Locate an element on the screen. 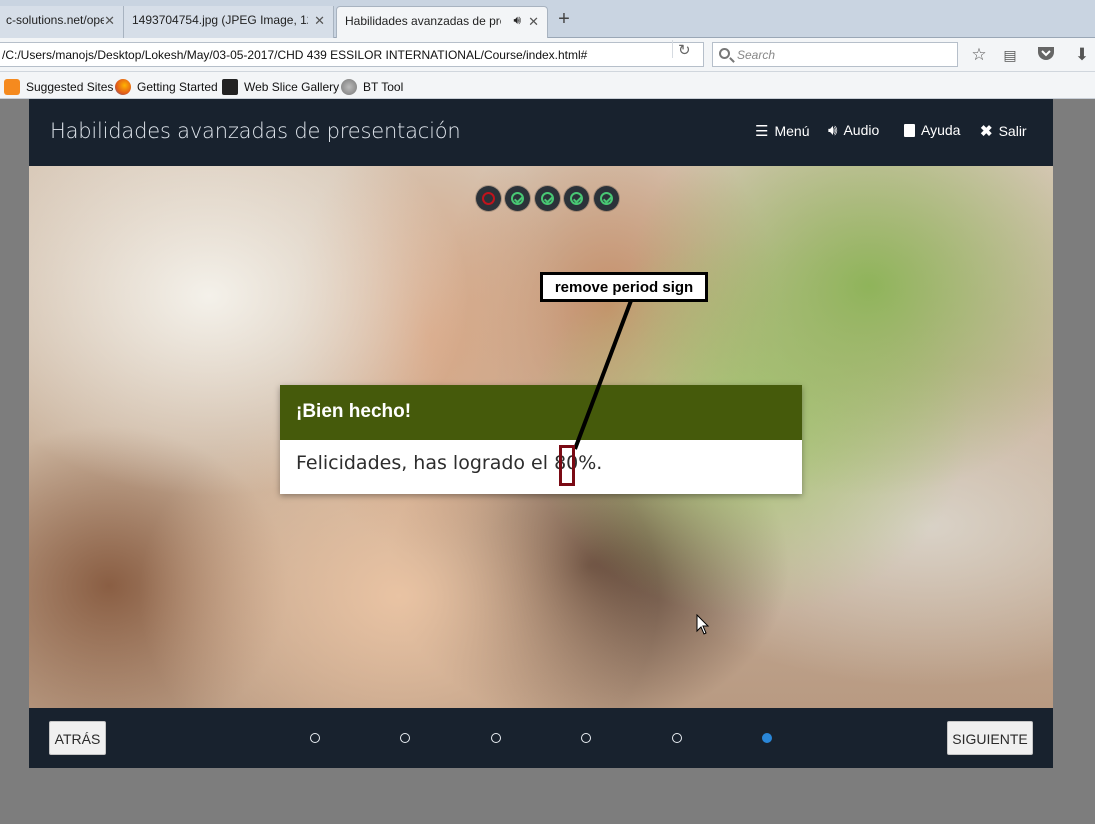 The image size is (1095, 824). tab-title: 1493704754.jpg (JPEG Image, 128( is located at coordinates (220, 20).